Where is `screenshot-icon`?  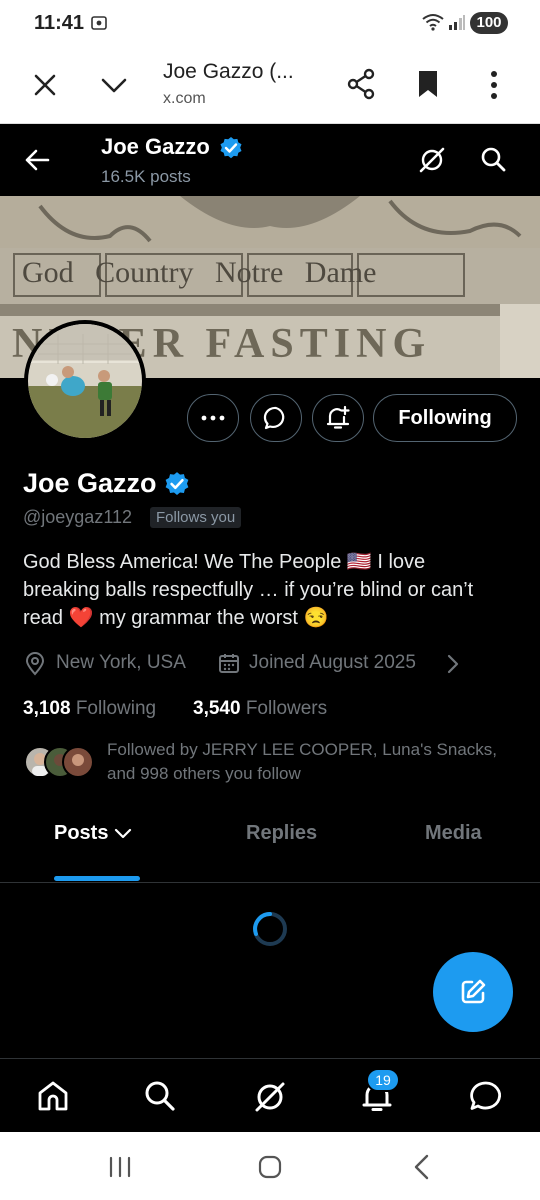
screenshot-icon is located at coordinates (99, 23).